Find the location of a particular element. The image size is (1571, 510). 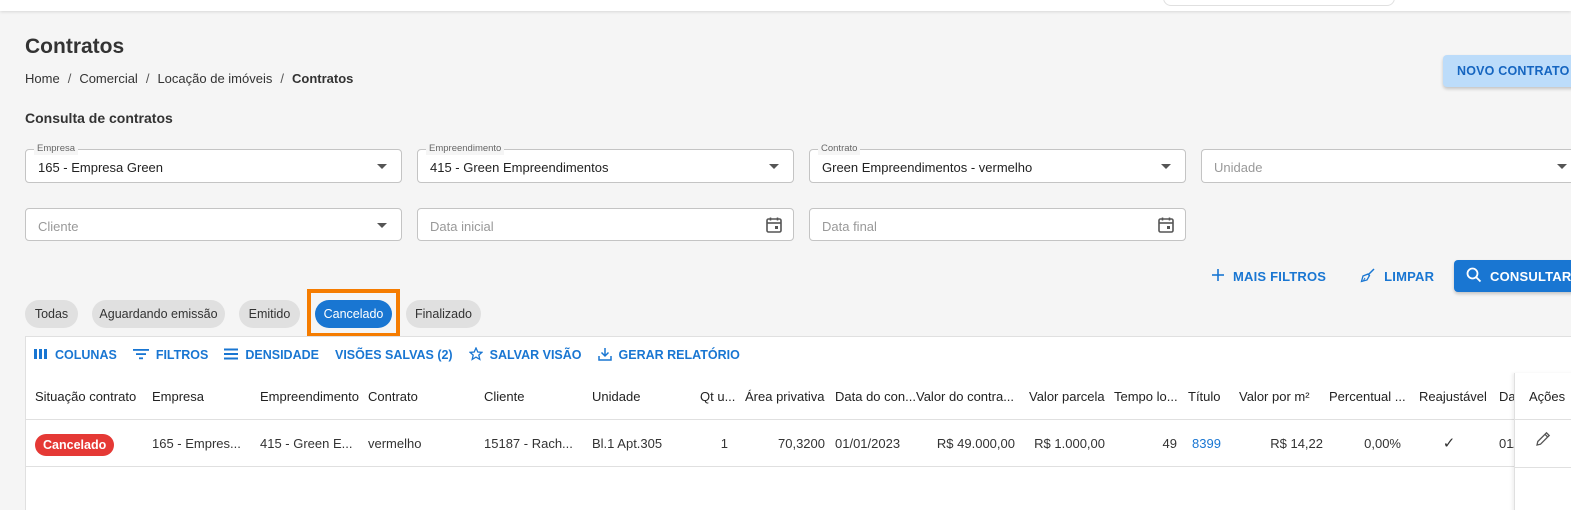

empreendimento-label: Empreendimento is located at coordinates (465, 149).